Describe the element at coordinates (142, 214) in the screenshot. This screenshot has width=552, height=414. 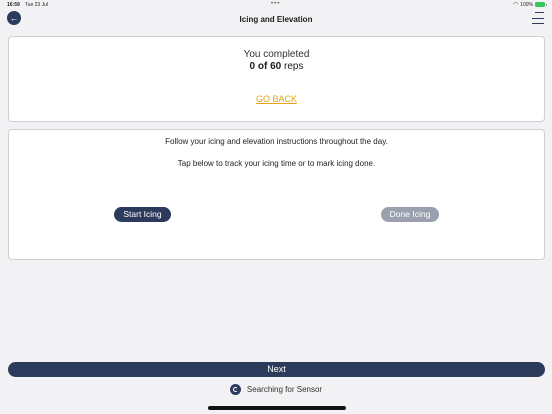
I see `start-icing-button: Start Icing` at that location.